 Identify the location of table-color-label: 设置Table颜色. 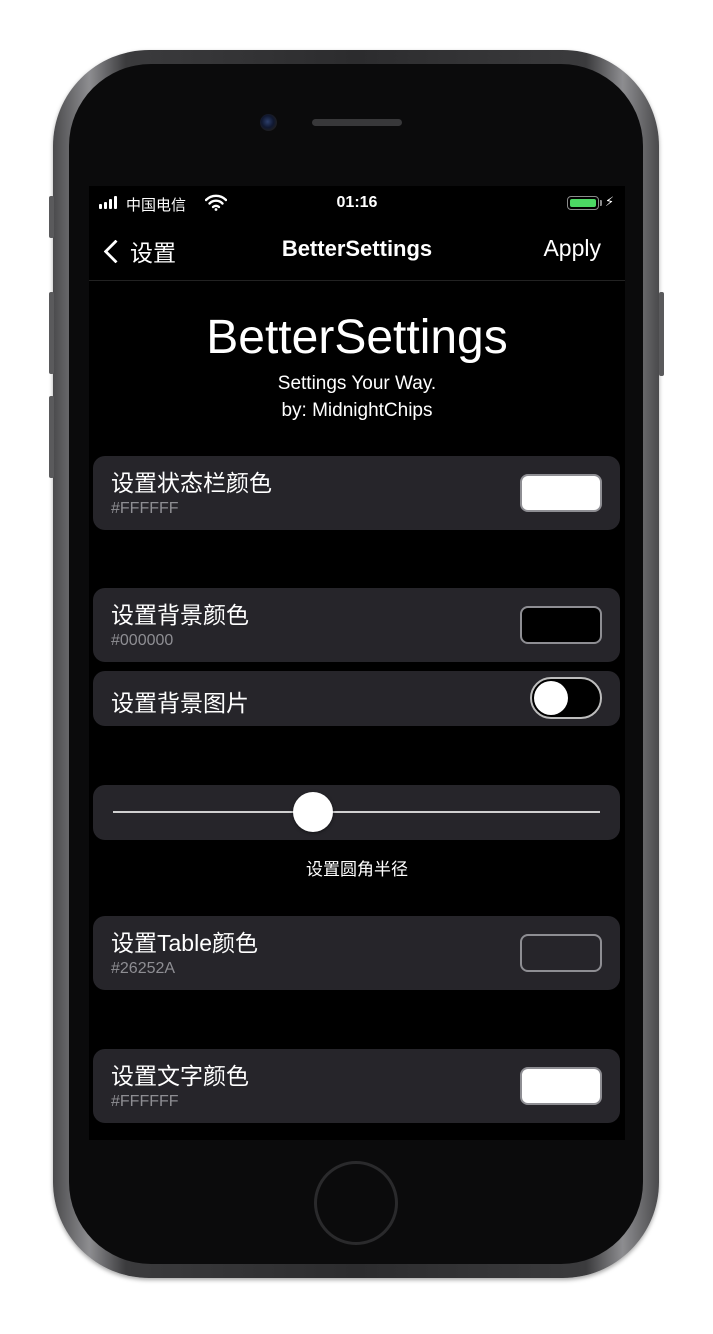
(184, 943).